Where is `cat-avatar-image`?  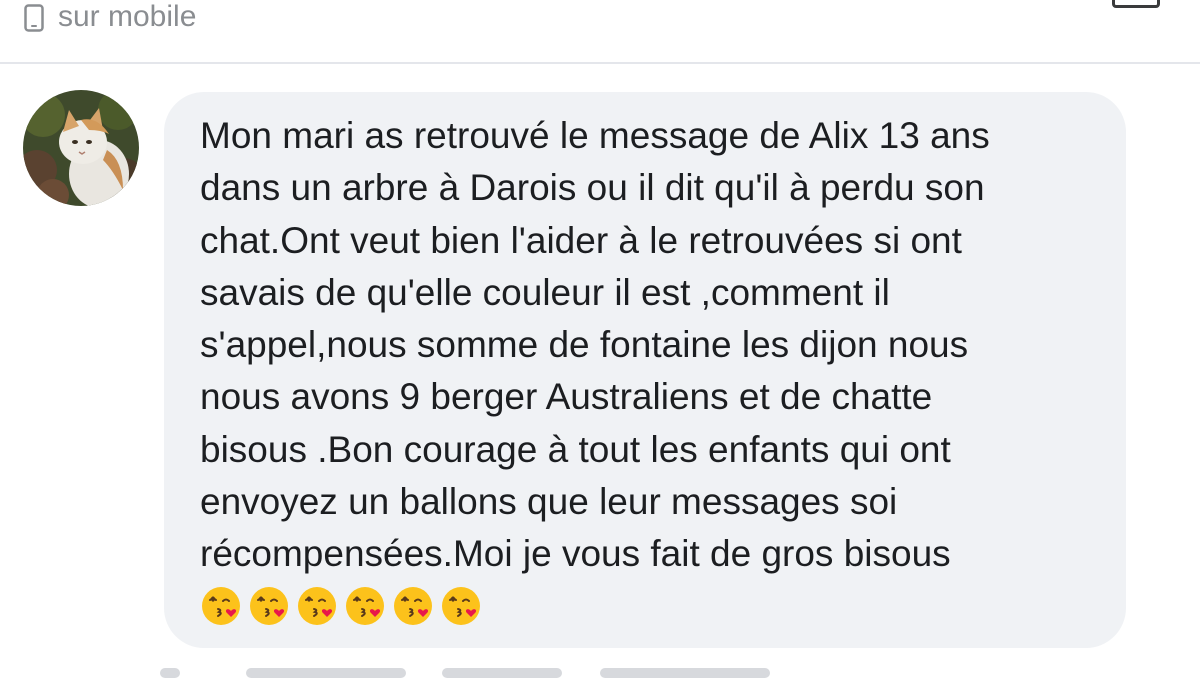 cat-avatar-image is located at coordinates (81, 148).